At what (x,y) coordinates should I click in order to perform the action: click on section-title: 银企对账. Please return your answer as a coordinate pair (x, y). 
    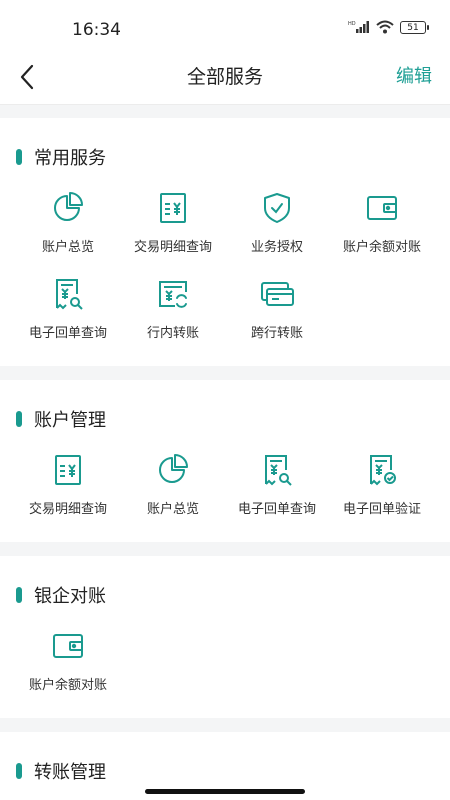
    Looking at the image, I should click on (61, 595).